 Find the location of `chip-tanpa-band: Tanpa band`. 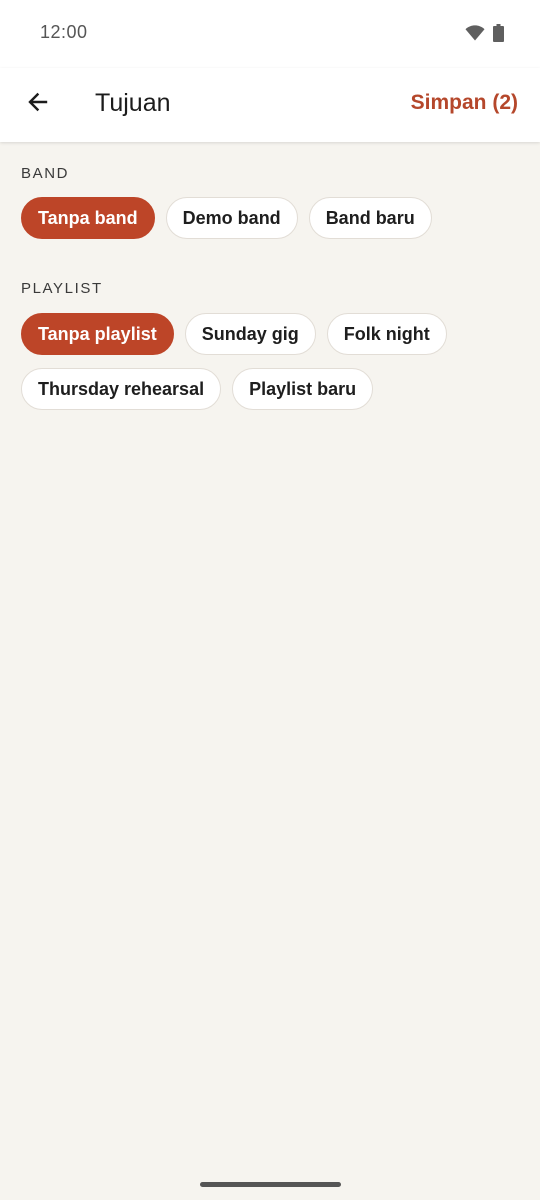

chip-tanpa-band: Tanpa band is located at coordinates (88, 218).